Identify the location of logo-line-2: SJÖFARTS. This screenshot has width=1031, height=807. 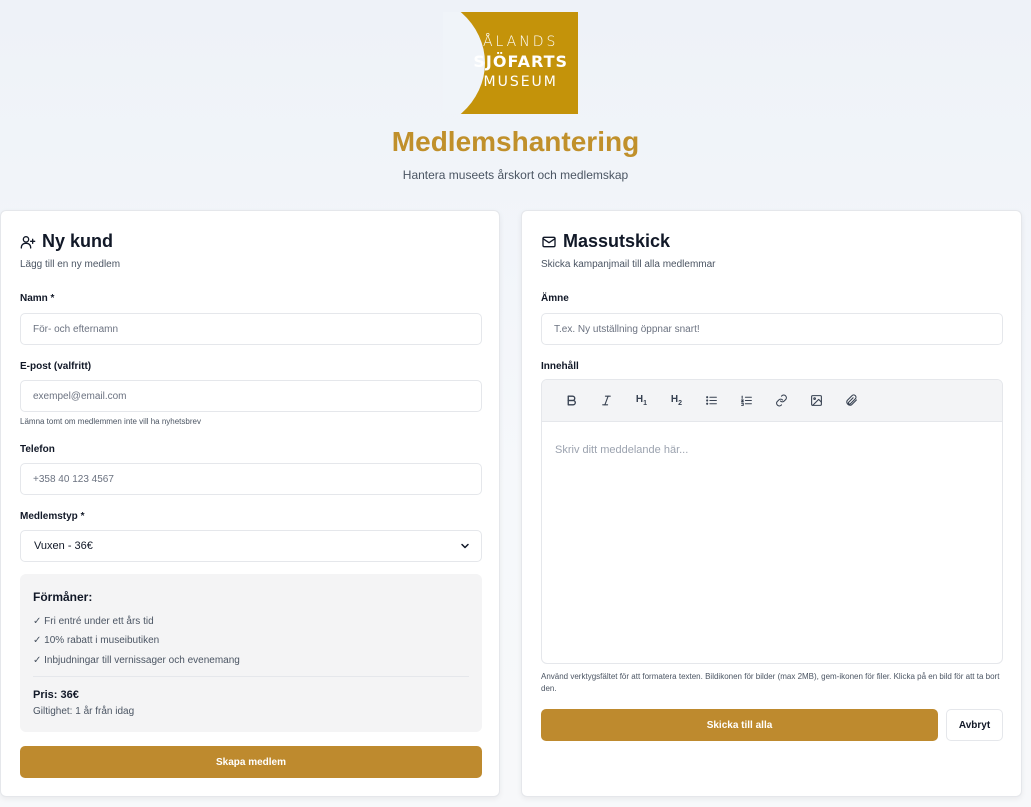
(520, 61).